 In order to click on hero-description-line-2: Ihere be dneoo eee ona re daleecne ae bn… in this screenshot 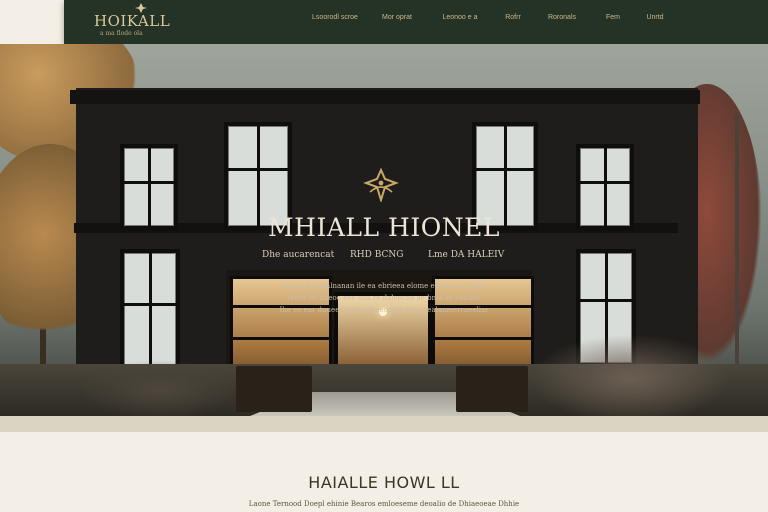, I will do `click(384, 298)`.